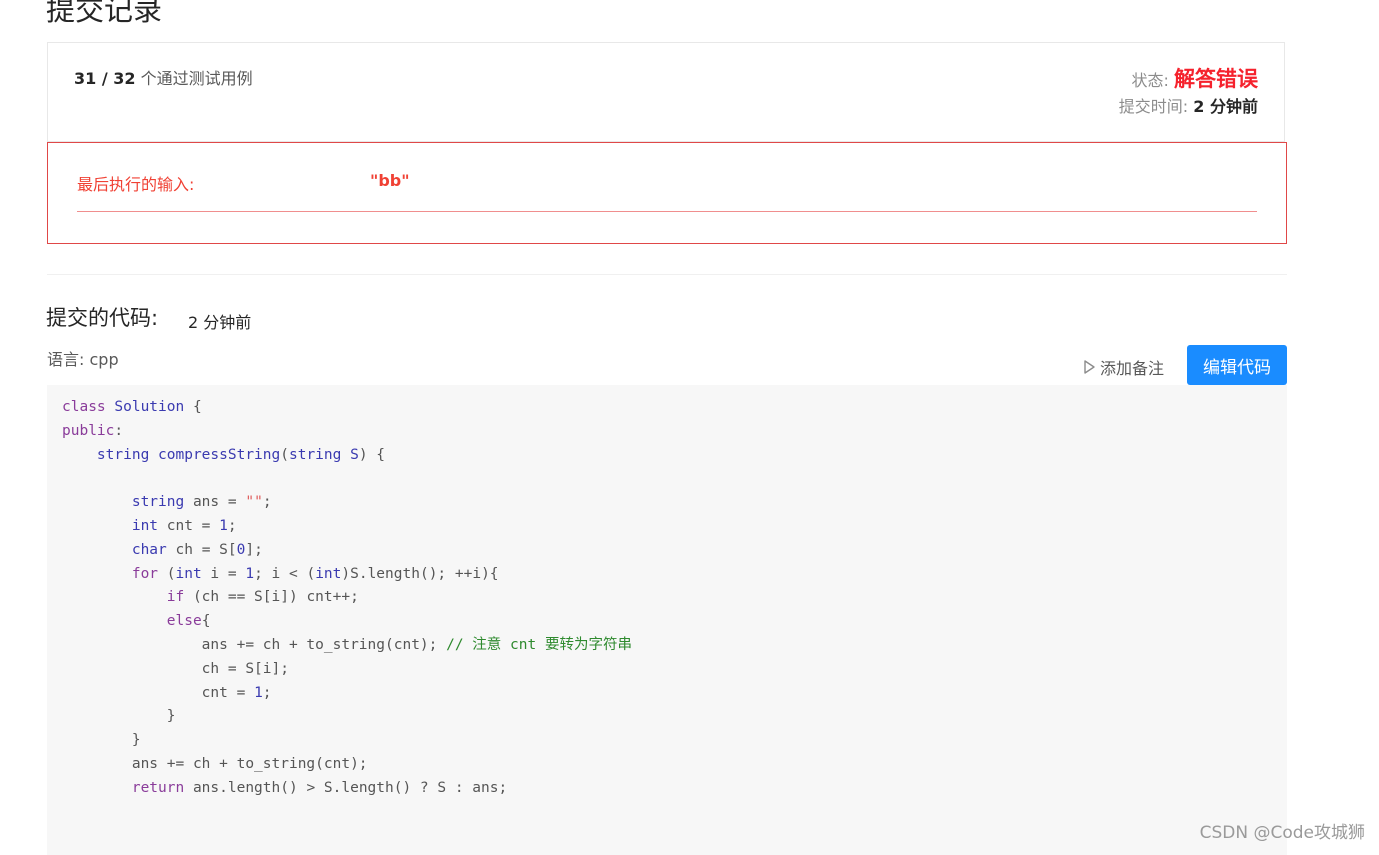 The image size is (1379, 855). Describe the element at coordinates (254, 502) in the screenshot. I see `code-token: ""` at that location.